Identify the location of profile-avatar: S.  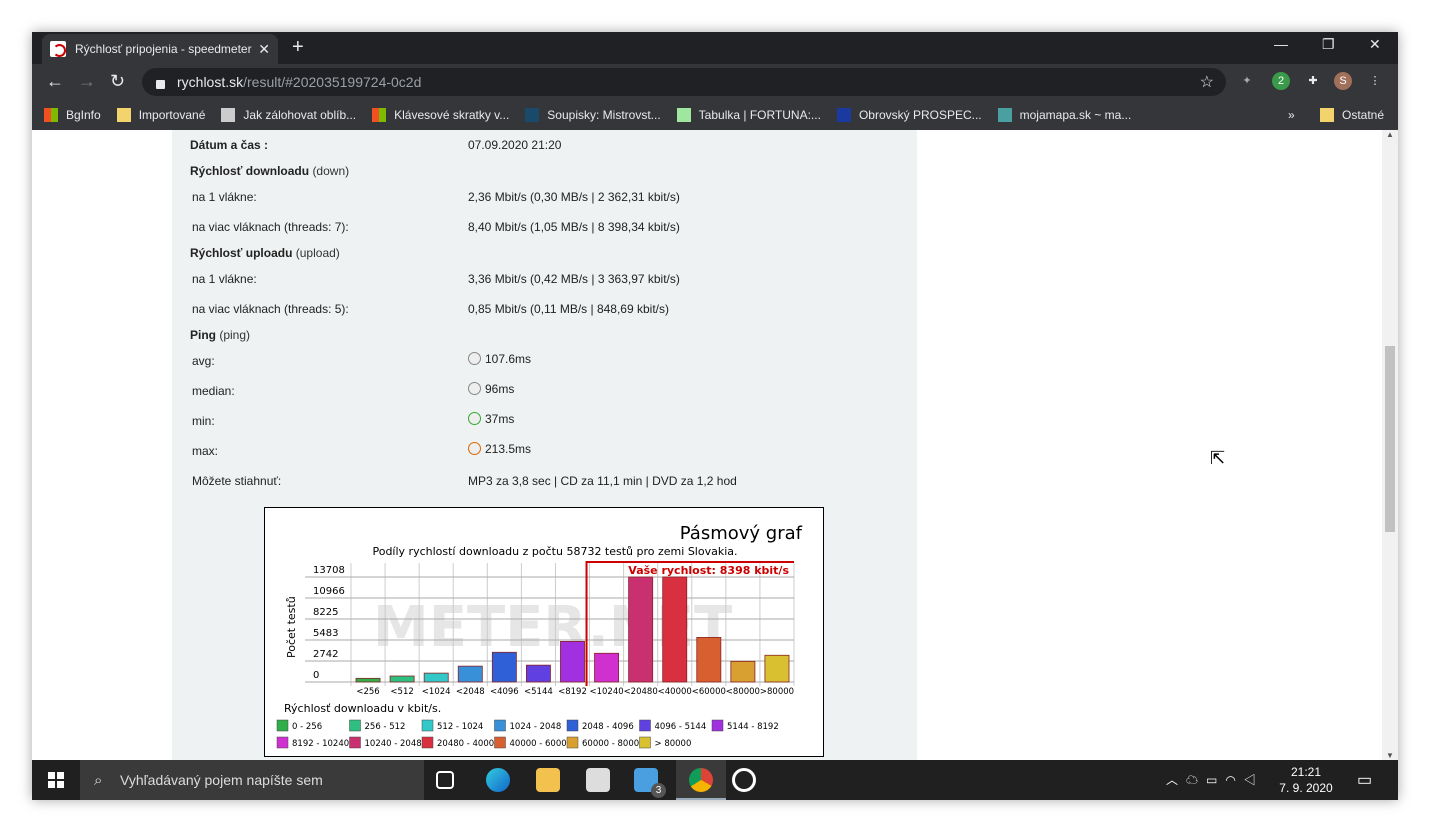
(1343, 81).